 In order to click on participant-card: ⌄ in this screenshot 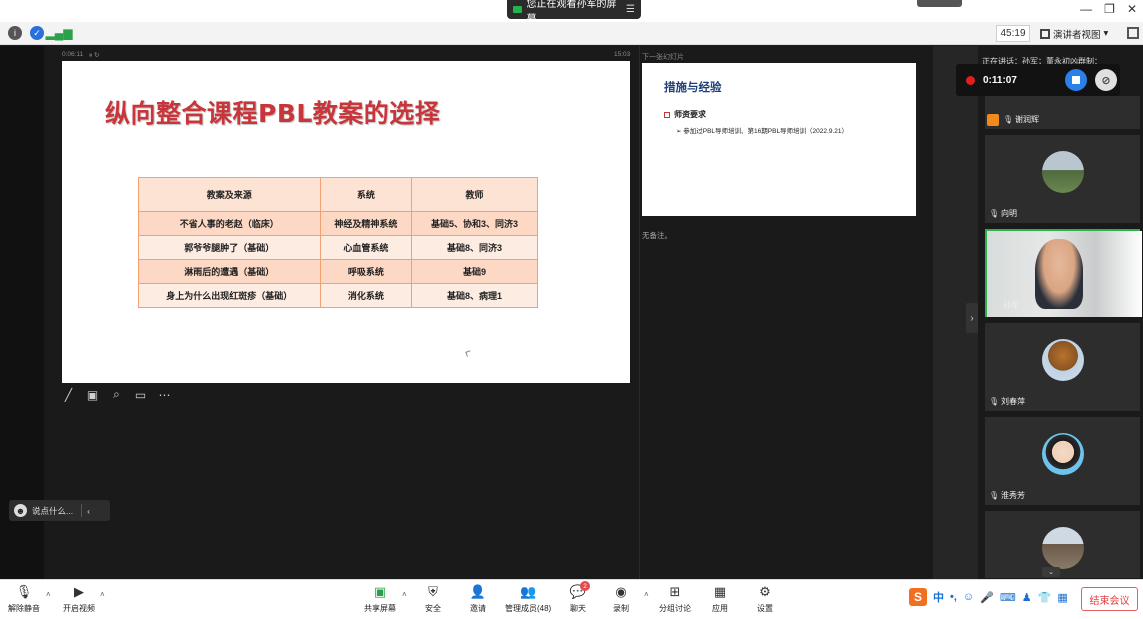, I will do `click(1062, 544)`.